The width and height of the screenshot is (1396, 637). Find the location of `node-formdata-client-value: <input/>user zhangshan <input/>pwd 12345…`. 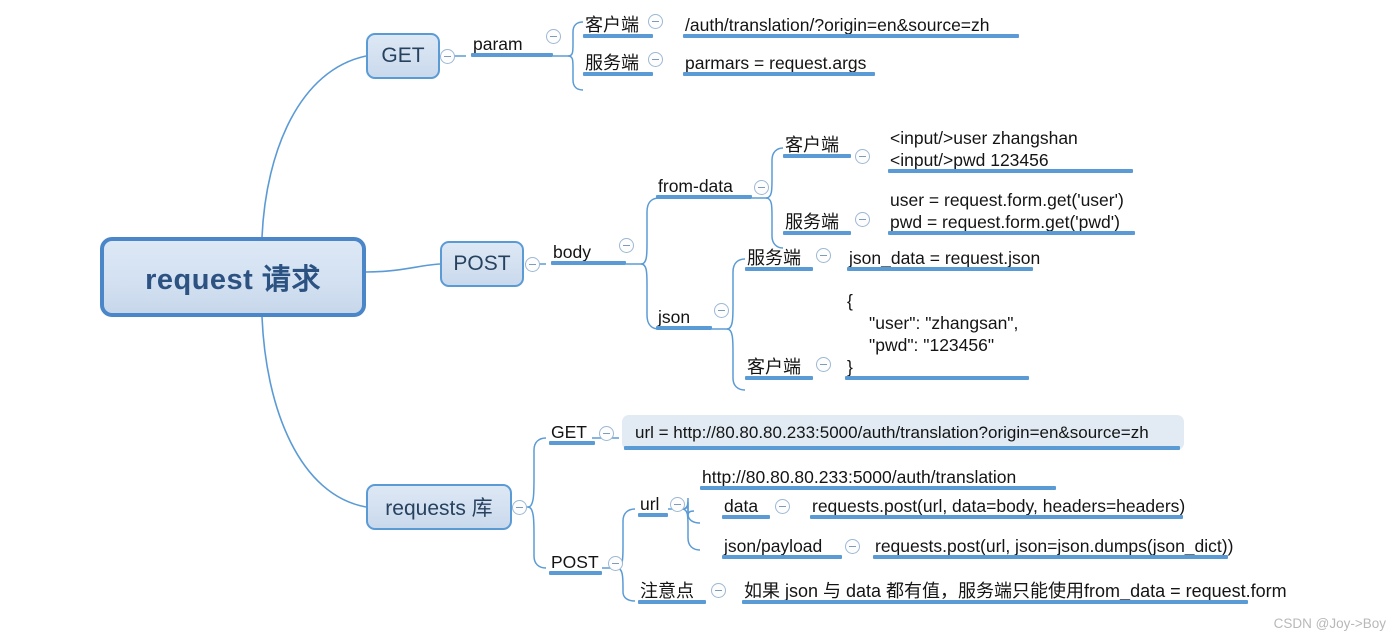

node-formdata-client-value: <input/>user zhangshan <input/>pwd 12345… is located at coordinates (1010, 149).